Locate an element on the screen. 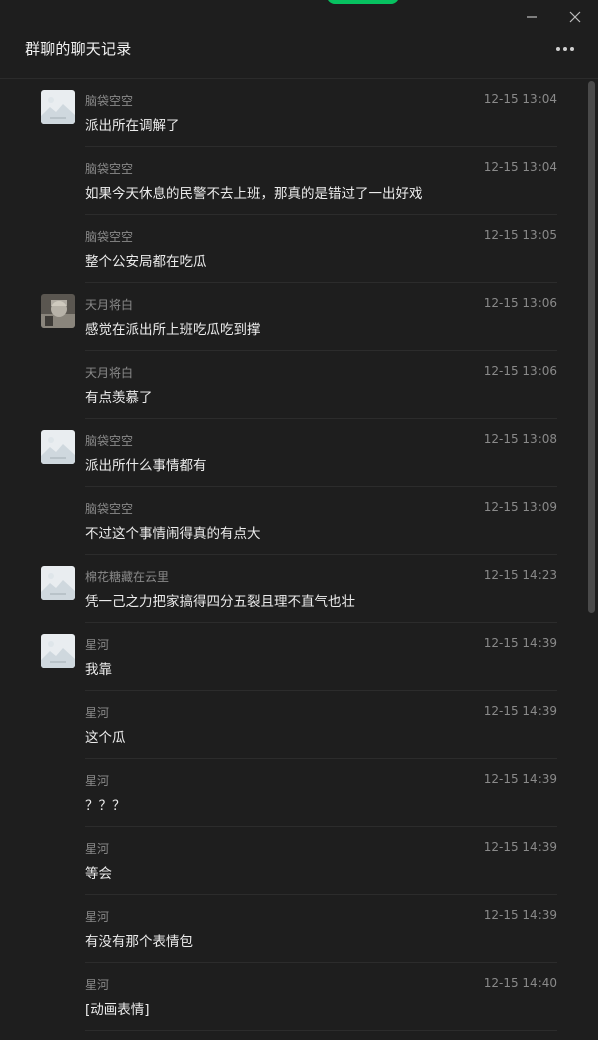 The width and height of the screenshot is (598, 1040). message-text: [动画表情] is located at coordinates (117, 1010).